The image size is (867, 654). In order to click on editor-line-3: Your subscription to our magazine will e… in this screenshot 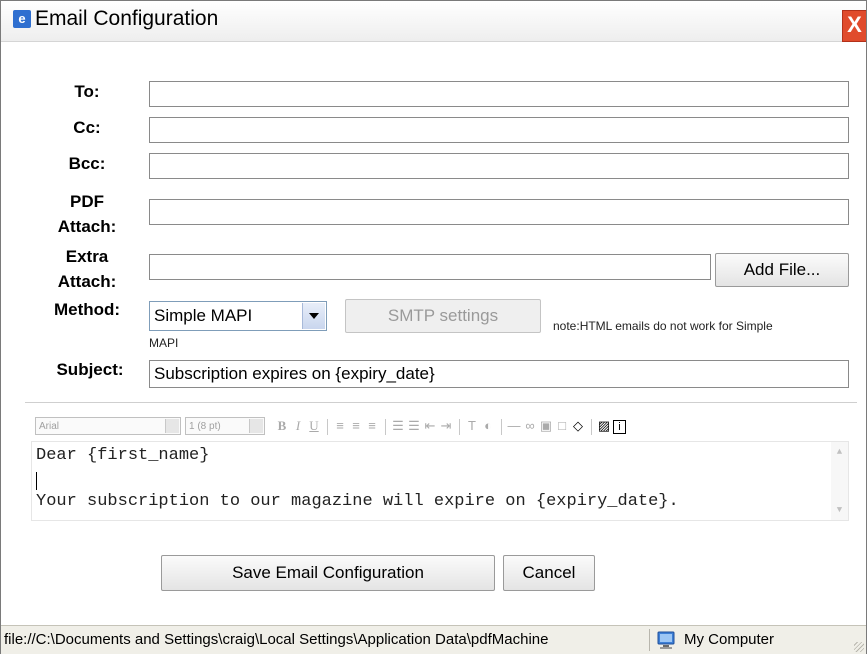, I will do `click(357, 501)`.